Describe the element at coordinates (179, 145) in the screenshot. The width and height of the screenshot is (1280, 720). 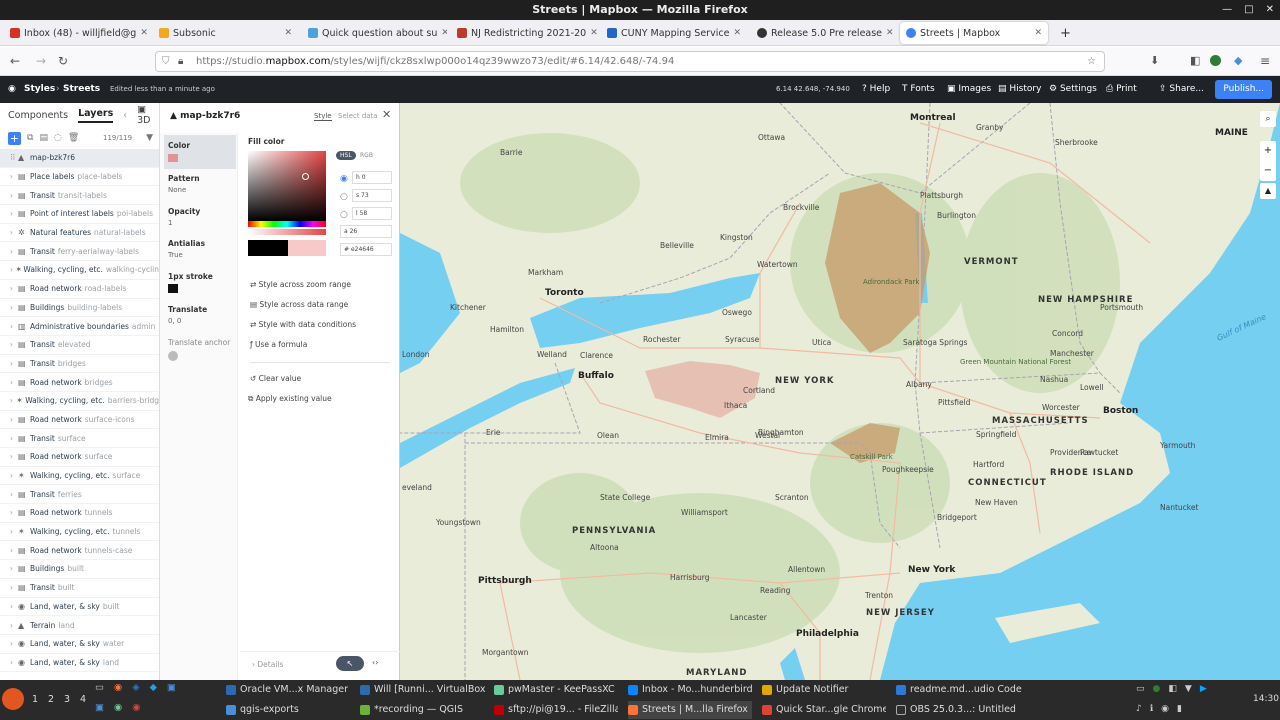
I see `prop-color: Color` at that location.